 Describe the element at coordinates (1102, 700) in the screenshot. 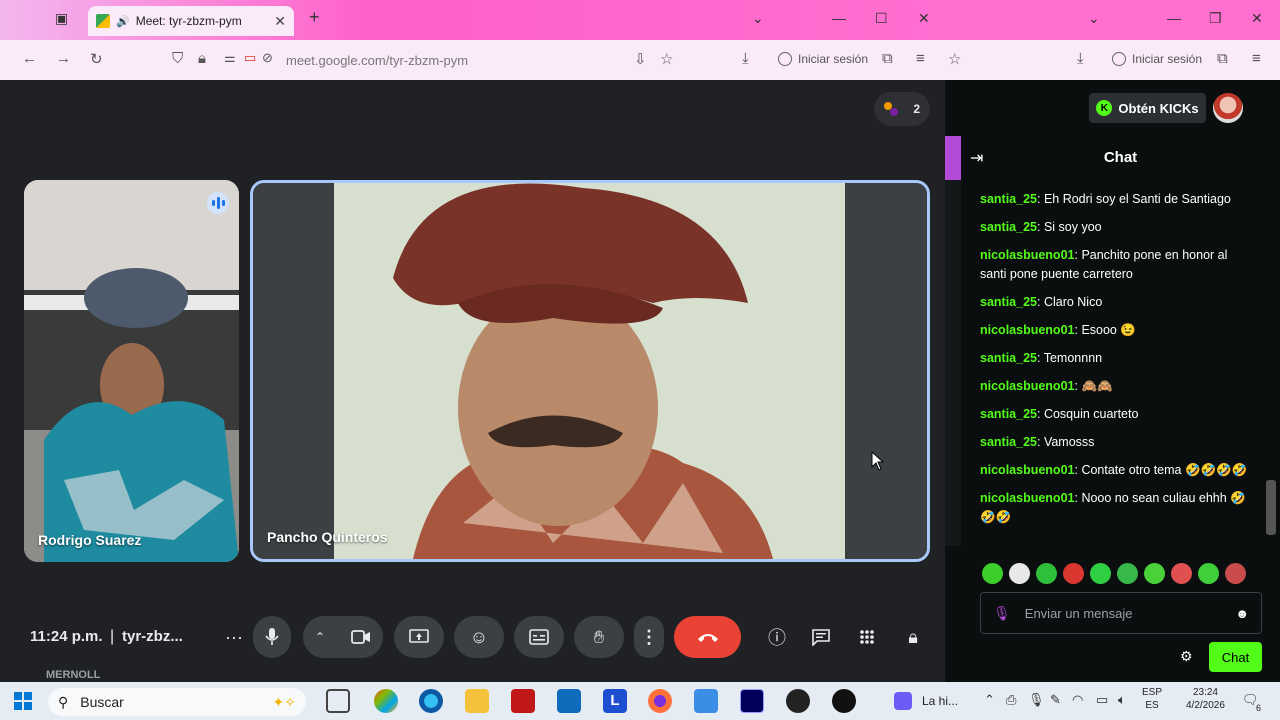

I see `battery-icon: ▭` at that location.